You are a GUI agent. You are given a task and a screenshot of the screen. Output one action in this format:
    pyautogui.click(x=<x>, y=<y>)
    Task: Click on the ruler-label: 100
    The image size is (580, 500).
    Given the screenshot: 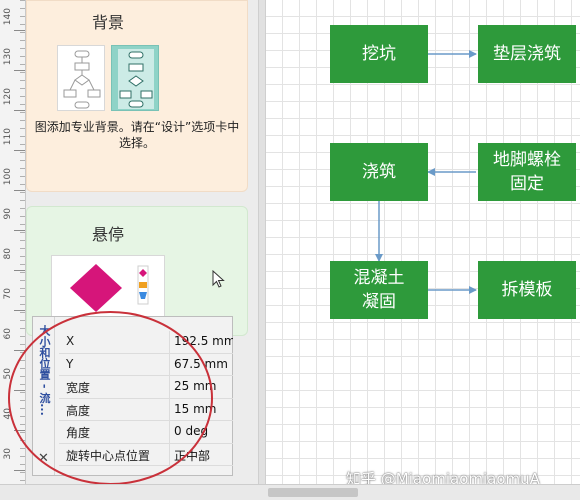 What is the action you would take?
    pyautogui.click(x=8, y=177)
    